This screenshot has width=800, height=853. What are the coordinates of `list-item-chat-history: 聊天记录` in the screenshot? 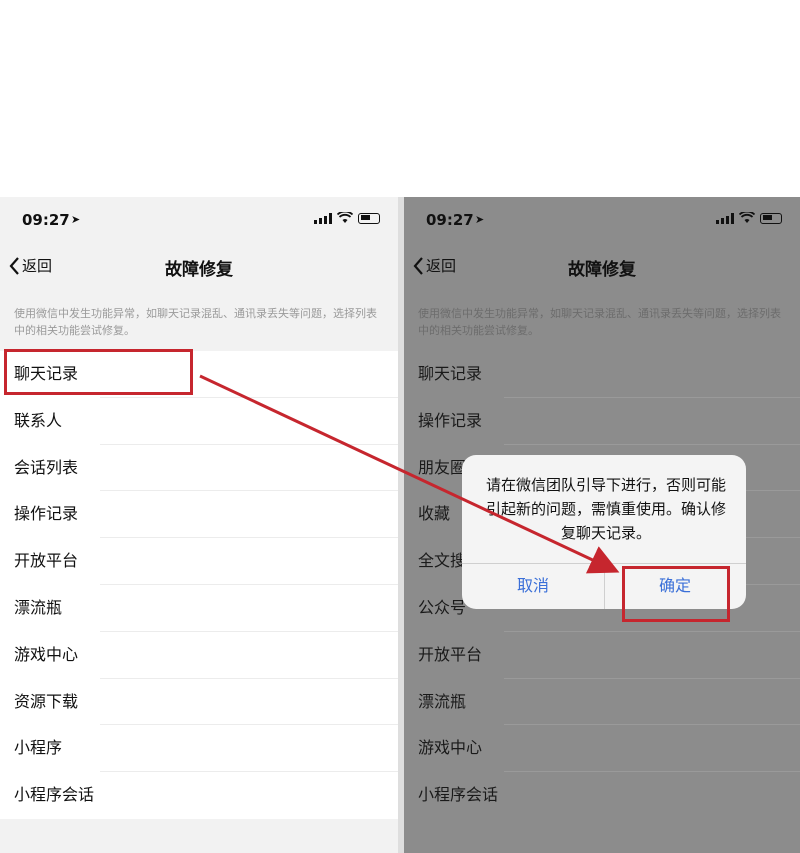 It's located at (602, 374).